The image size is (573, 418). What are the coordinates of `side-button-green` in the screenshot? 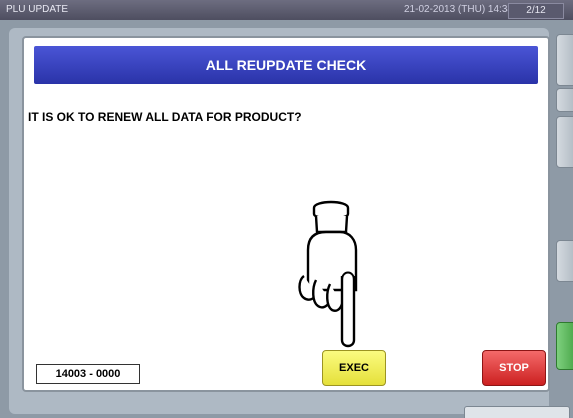 It's located at (564, 346).